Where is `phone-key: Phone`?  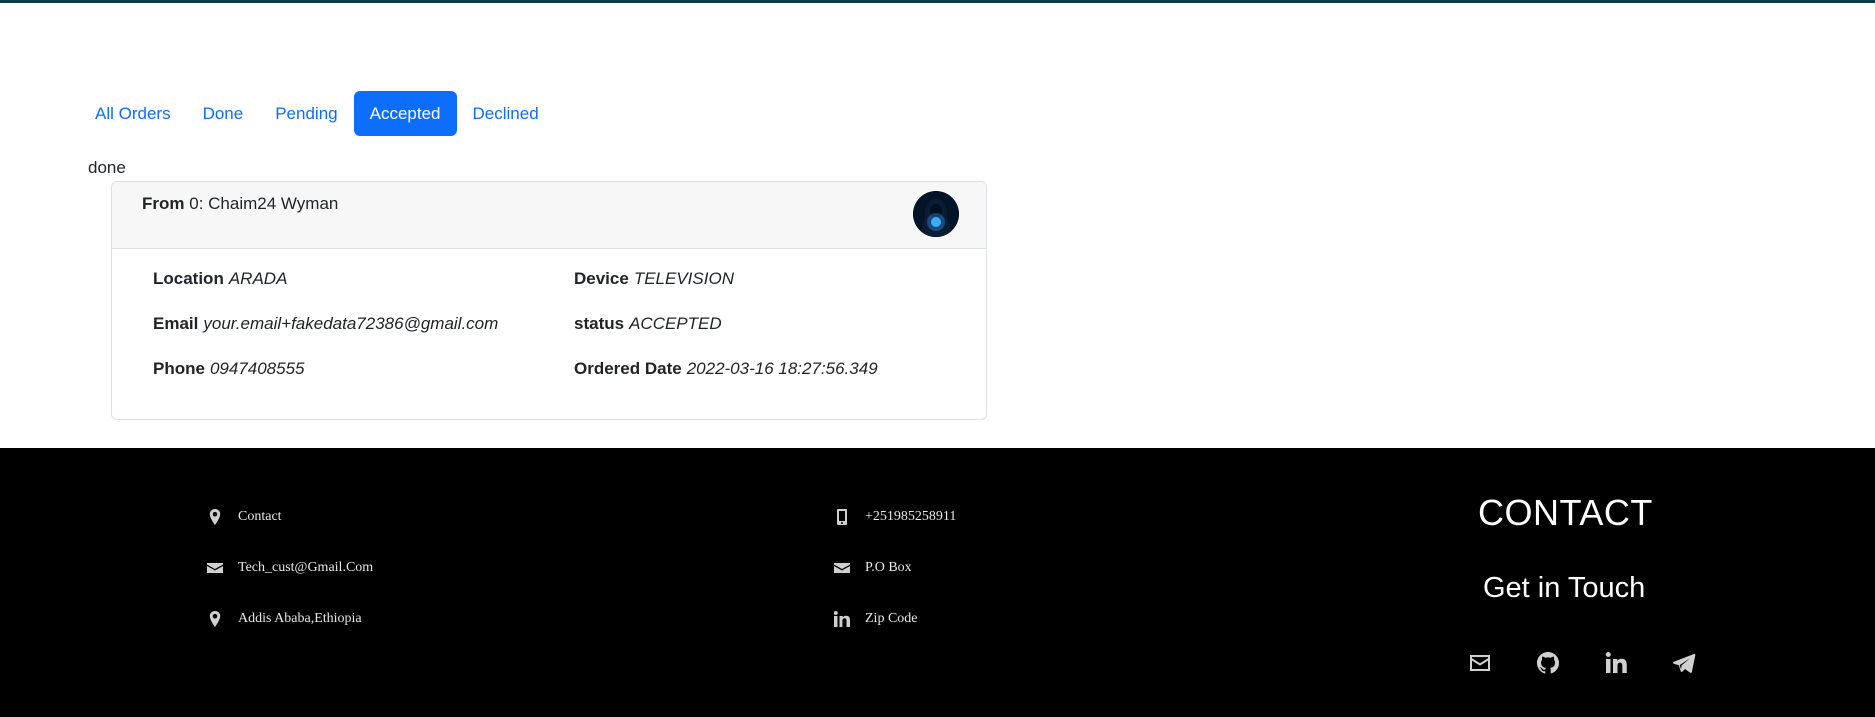
phone-key: Phone is located at coordinates (179, 368).